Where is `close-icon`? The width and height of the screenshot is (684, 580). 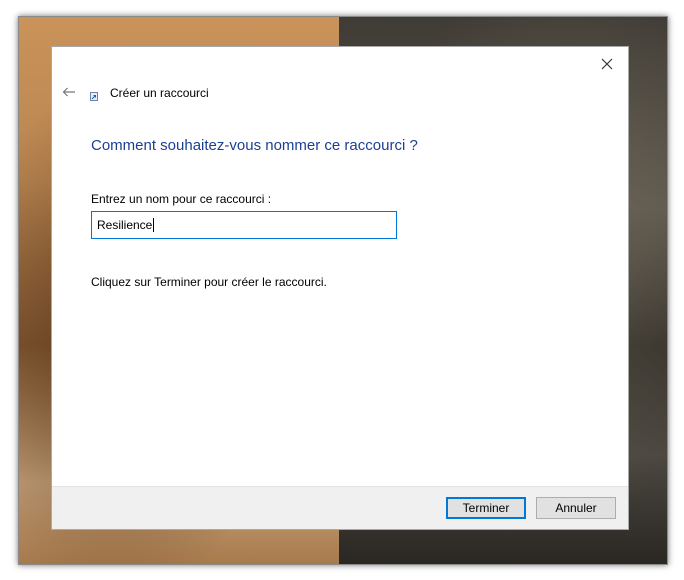 close-icon is located at coordinates (607, 64).